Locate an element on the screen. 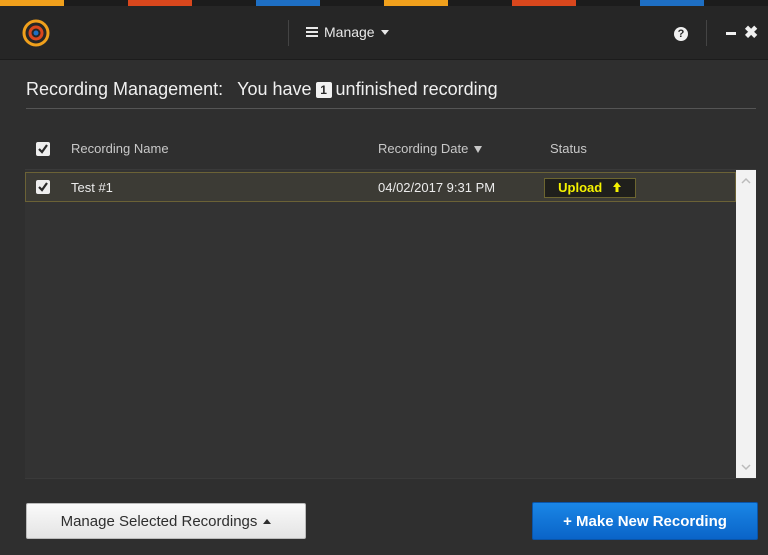  column-header-name: Recording Name is located at coordinates (120, 148).